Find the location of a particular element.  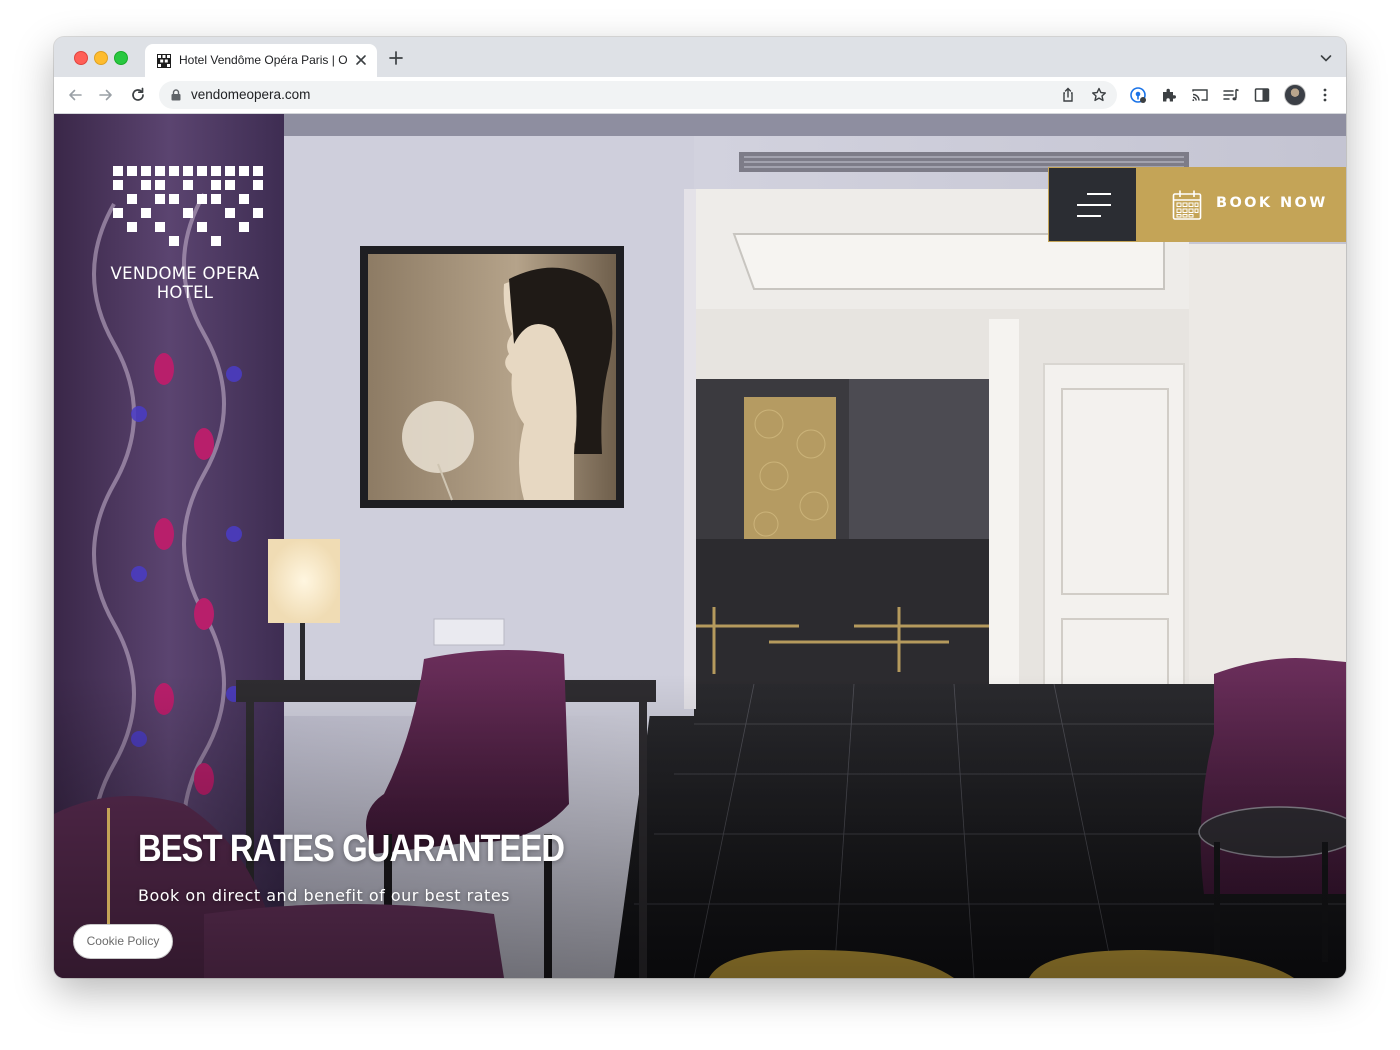

tab-strip: Hotel Vendôme Opéra Paris | O is located at coordinates (700, 57).